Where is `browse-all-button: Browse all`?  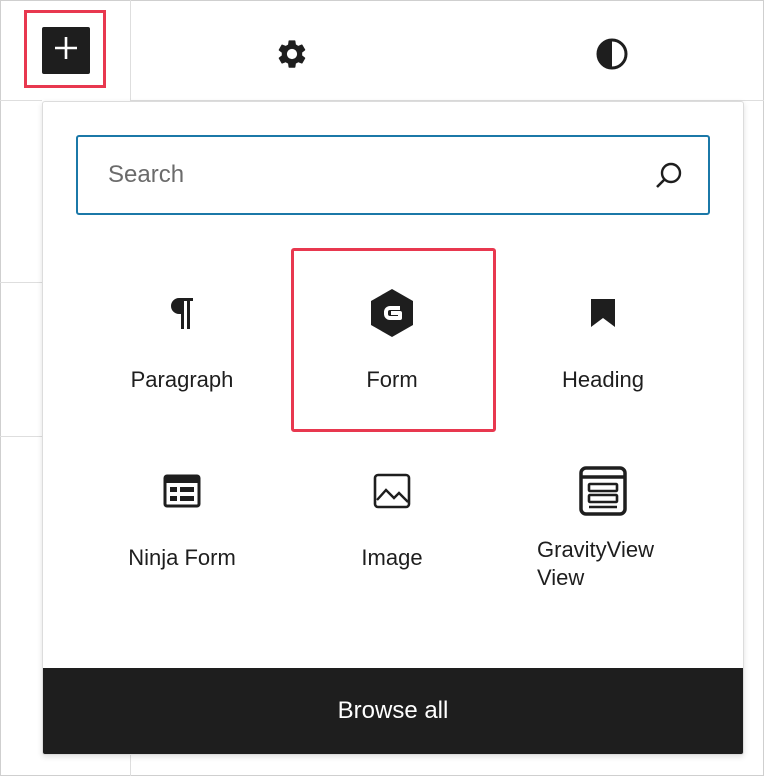
browse-all-button: Browse all is located at coordinates (393, 711).